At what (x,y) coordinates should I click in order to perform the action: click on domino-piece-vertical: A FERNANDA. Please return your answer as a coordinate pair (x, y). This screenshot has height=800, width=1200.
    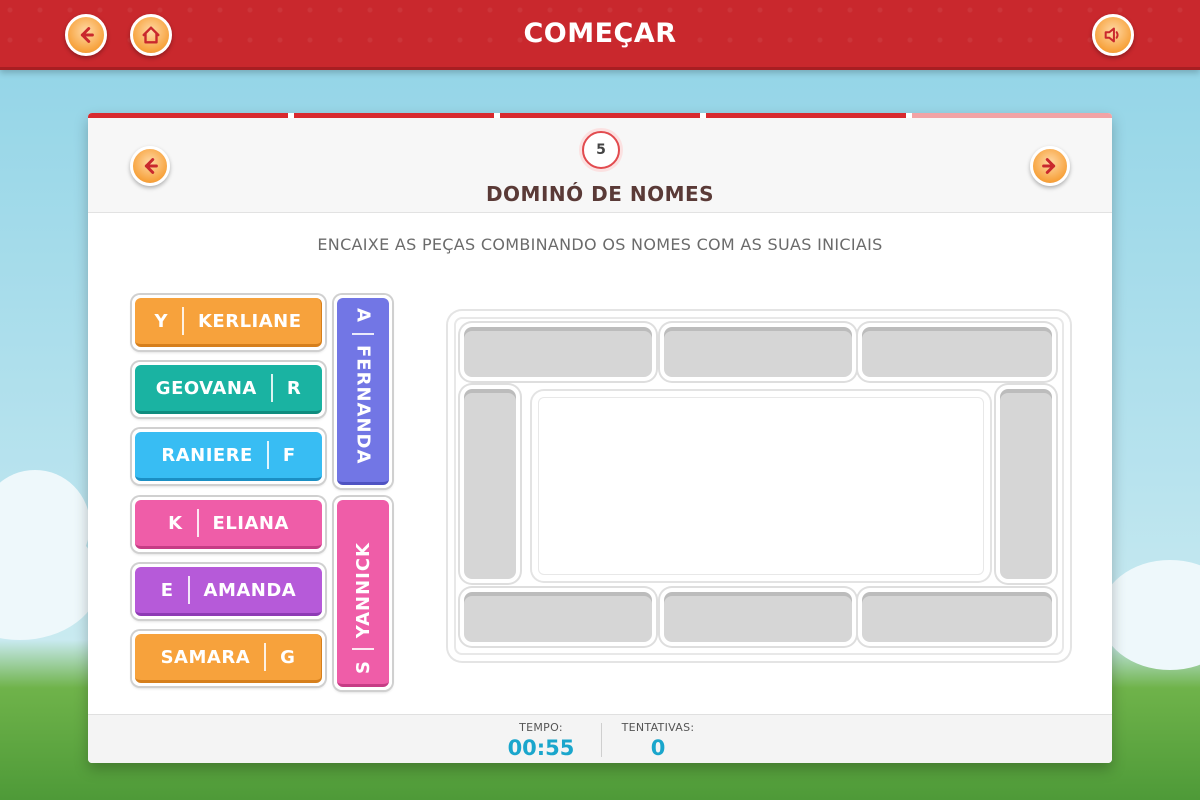
    Looking at the image, I should click on (363, 391).